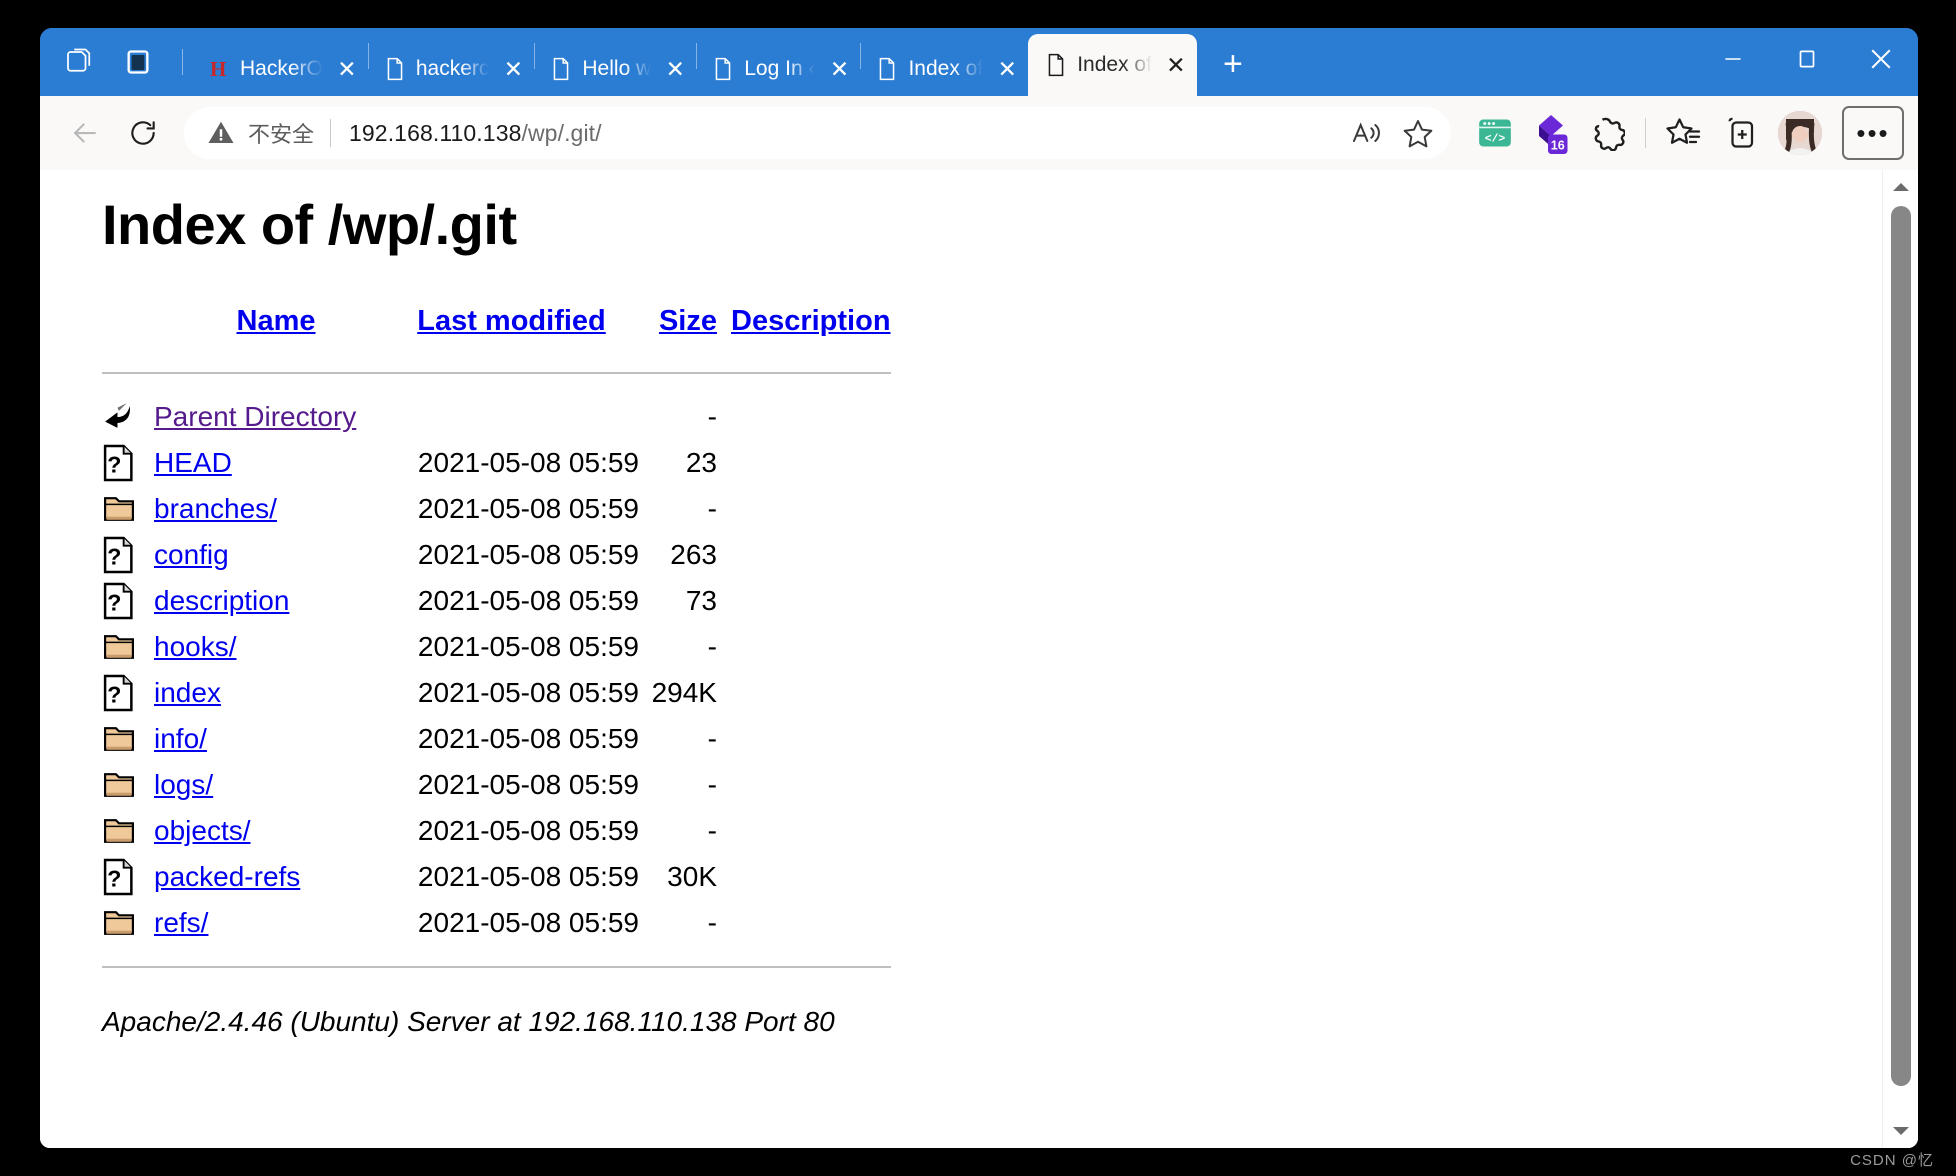 The width and height of the screenshot is (1956, 1176). What do you see at coordinates (1807, 59) in the screenshot?
I see `maximize-button` at bounding box center [1807, 59].